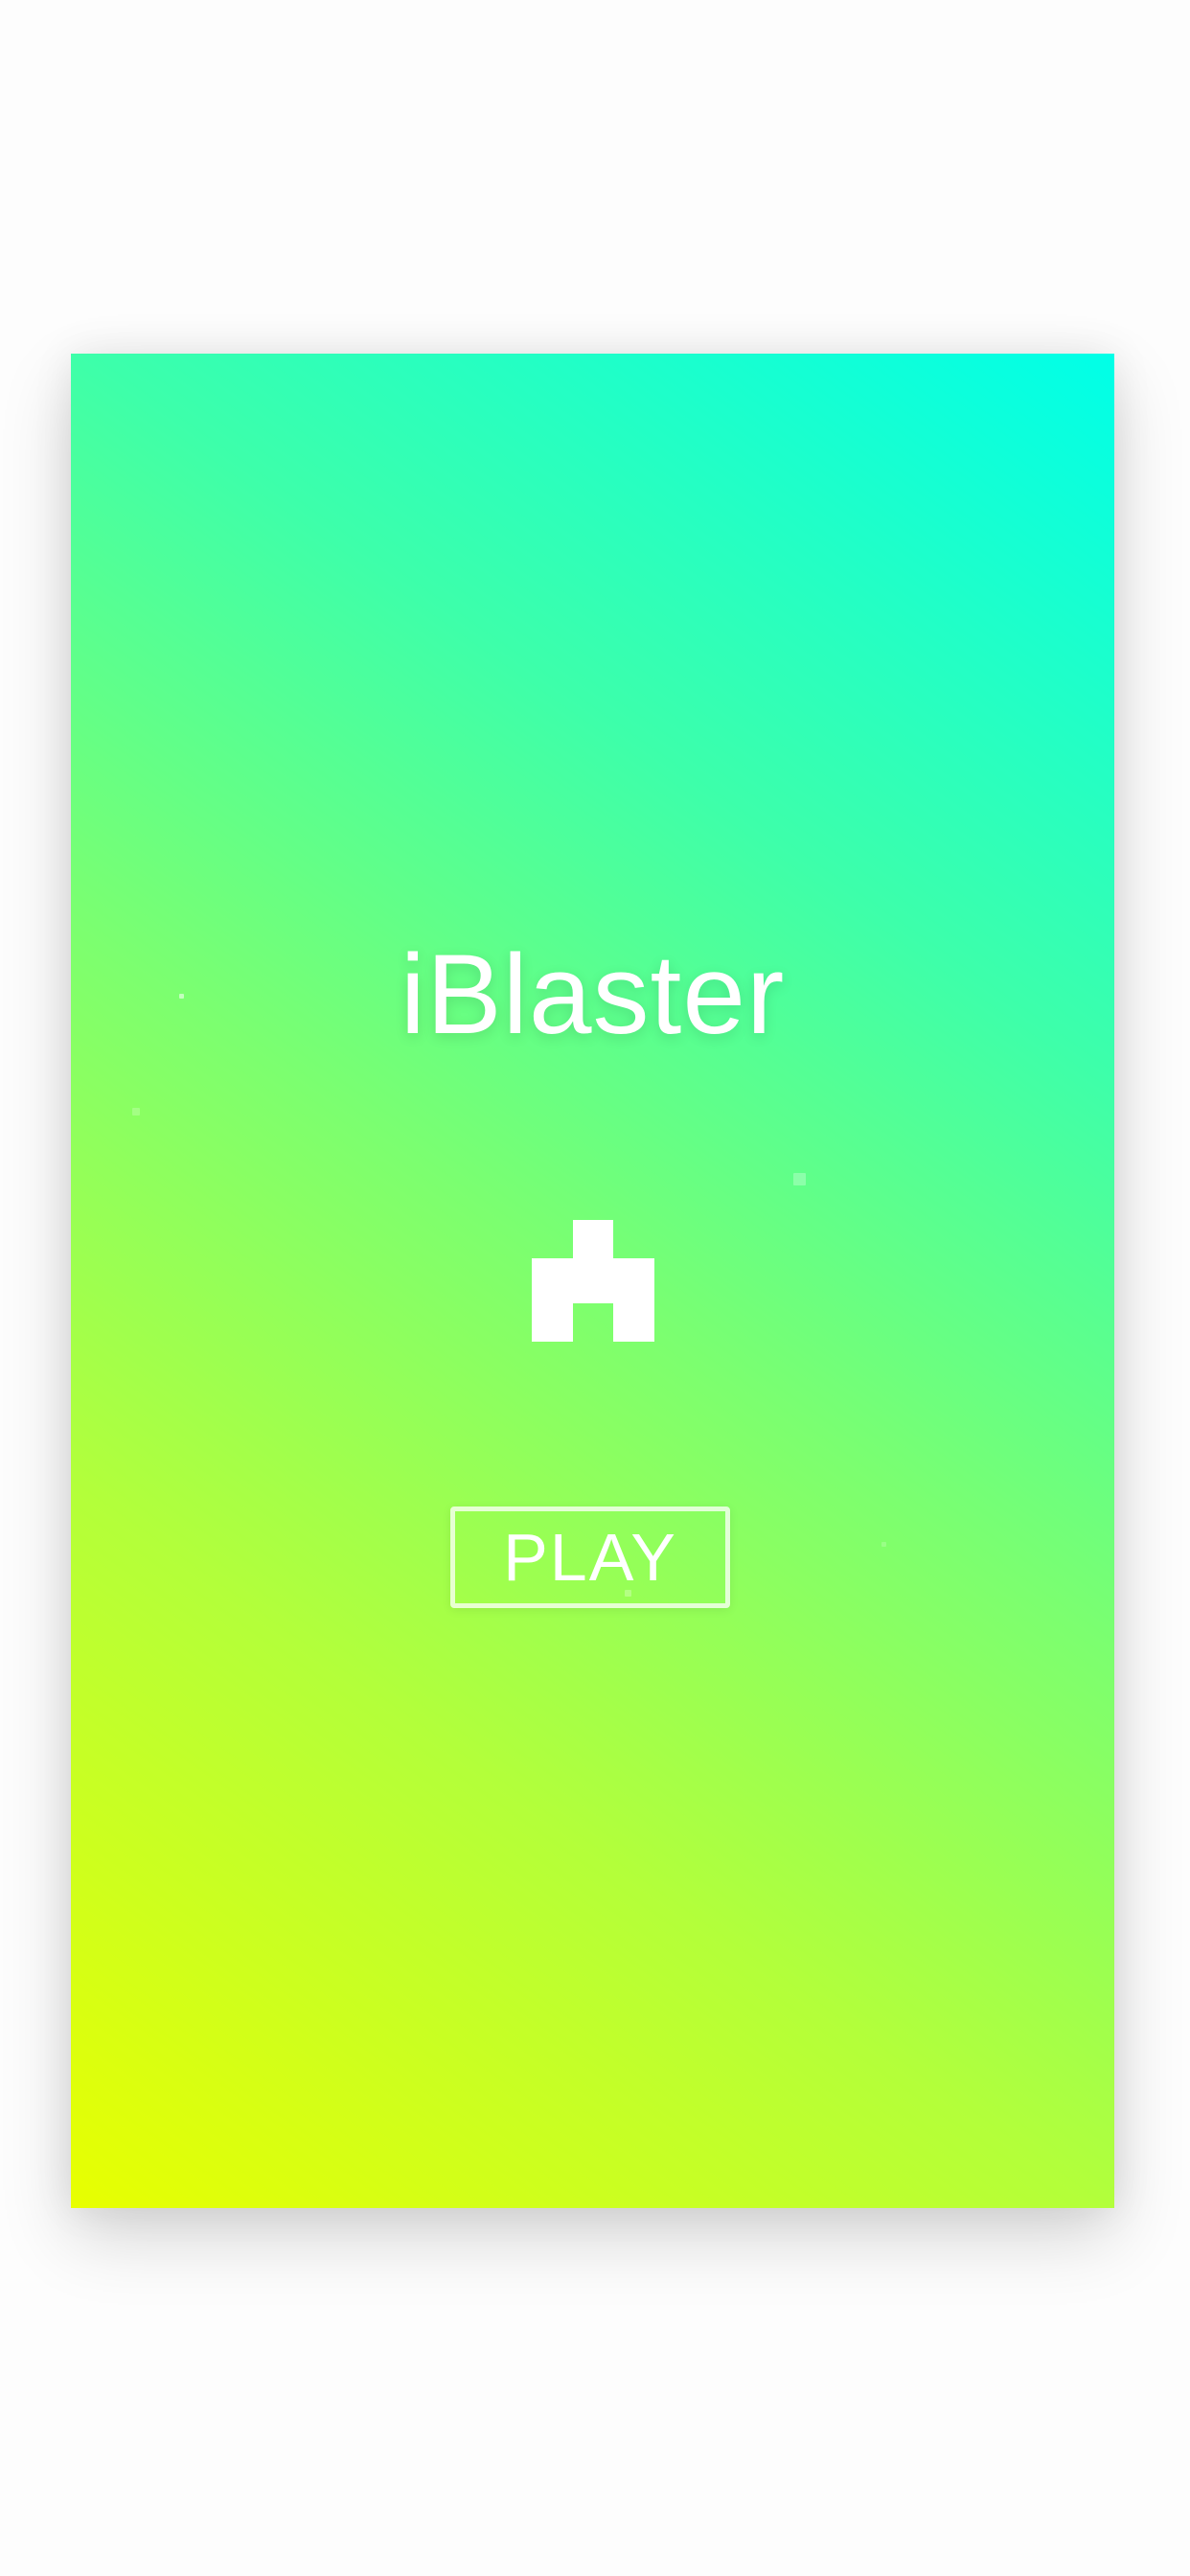 The width and height of the screenshot is (1190, 2576). I want to click on play-button: PLAY, so click(590, 1557).